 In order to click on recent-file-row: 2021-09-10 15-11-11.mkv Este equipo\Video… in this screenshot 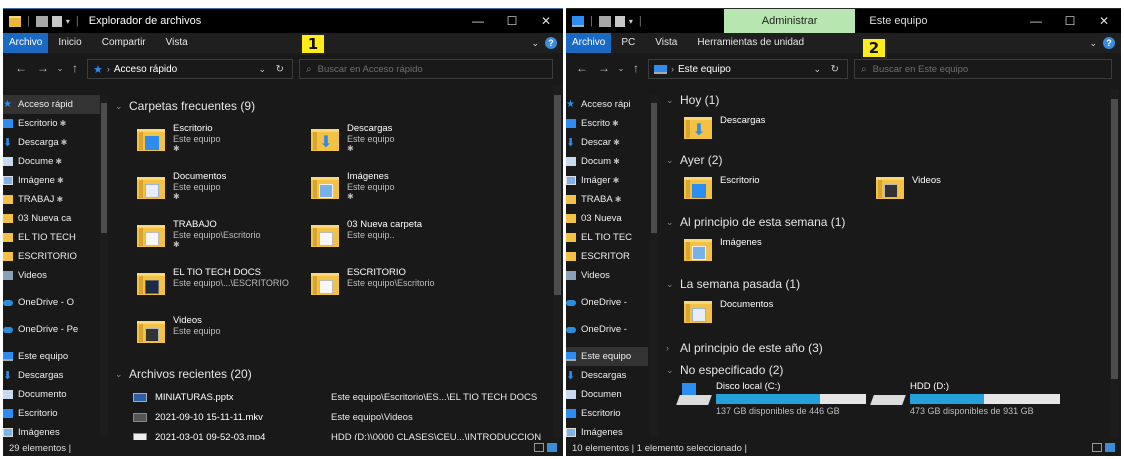, I will do `click(332, 417)`.